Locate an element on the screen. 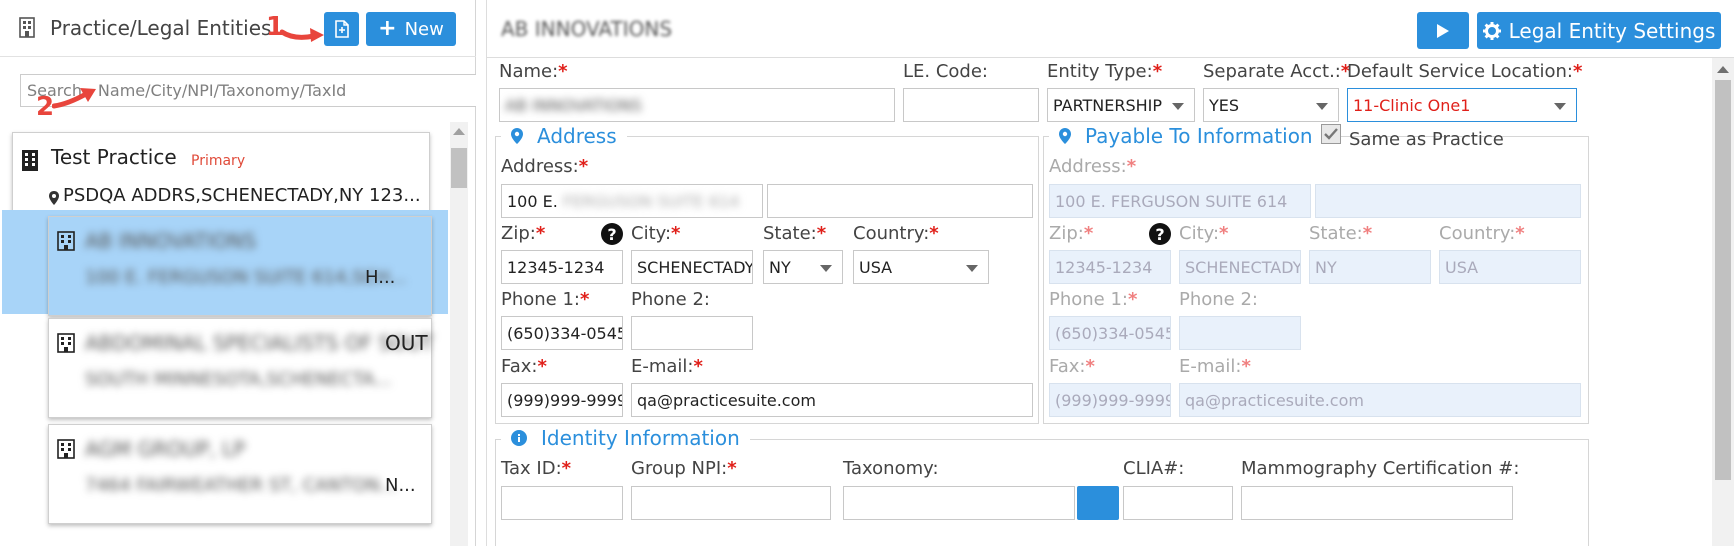  plus-icon: + is located at coordinates (387, 28).